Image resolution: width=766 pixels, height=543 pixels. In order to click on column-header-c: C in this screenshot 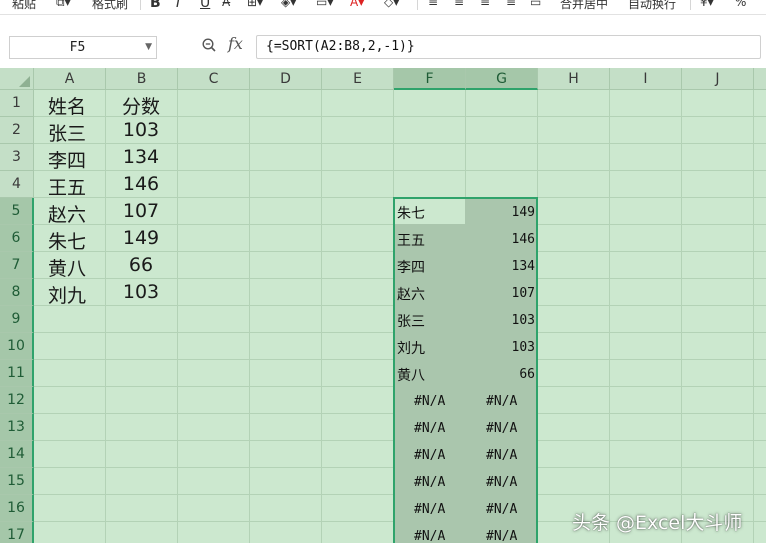, I will do `click(214, 79)`.